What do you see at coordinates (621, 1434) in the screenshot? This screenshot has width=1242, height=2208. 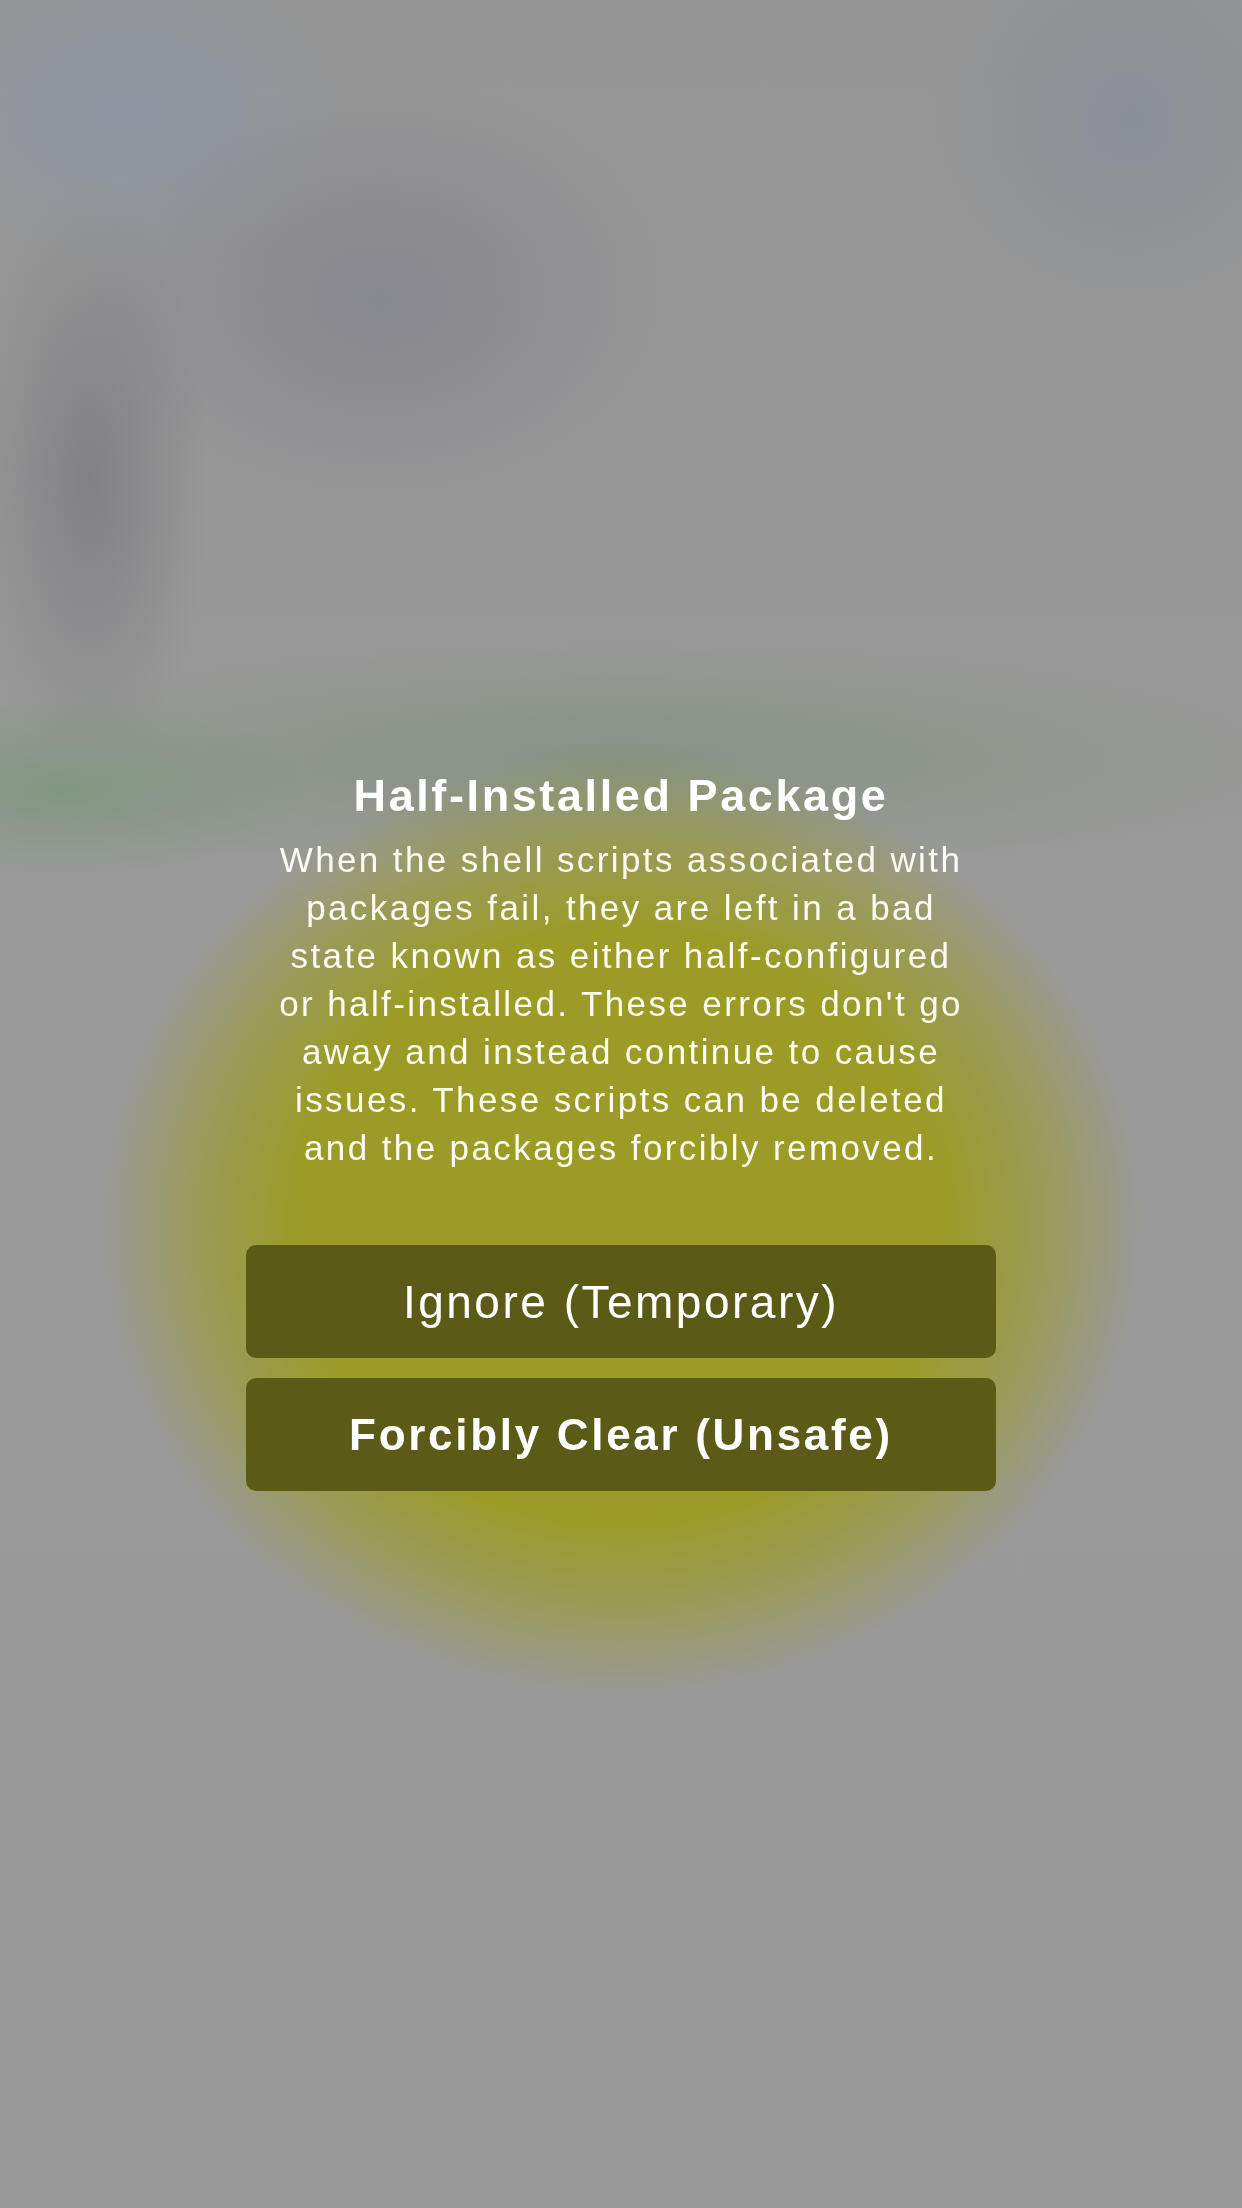 I see `alert-action-button: Forcibly Clear (Unsafe)` at bounding box center [621, 1434].